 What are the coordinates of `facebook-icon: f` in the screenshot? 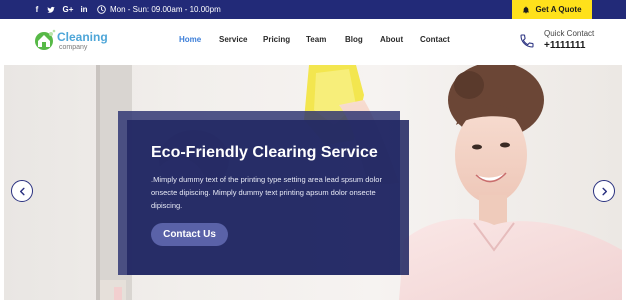 It's located at (37, 9).